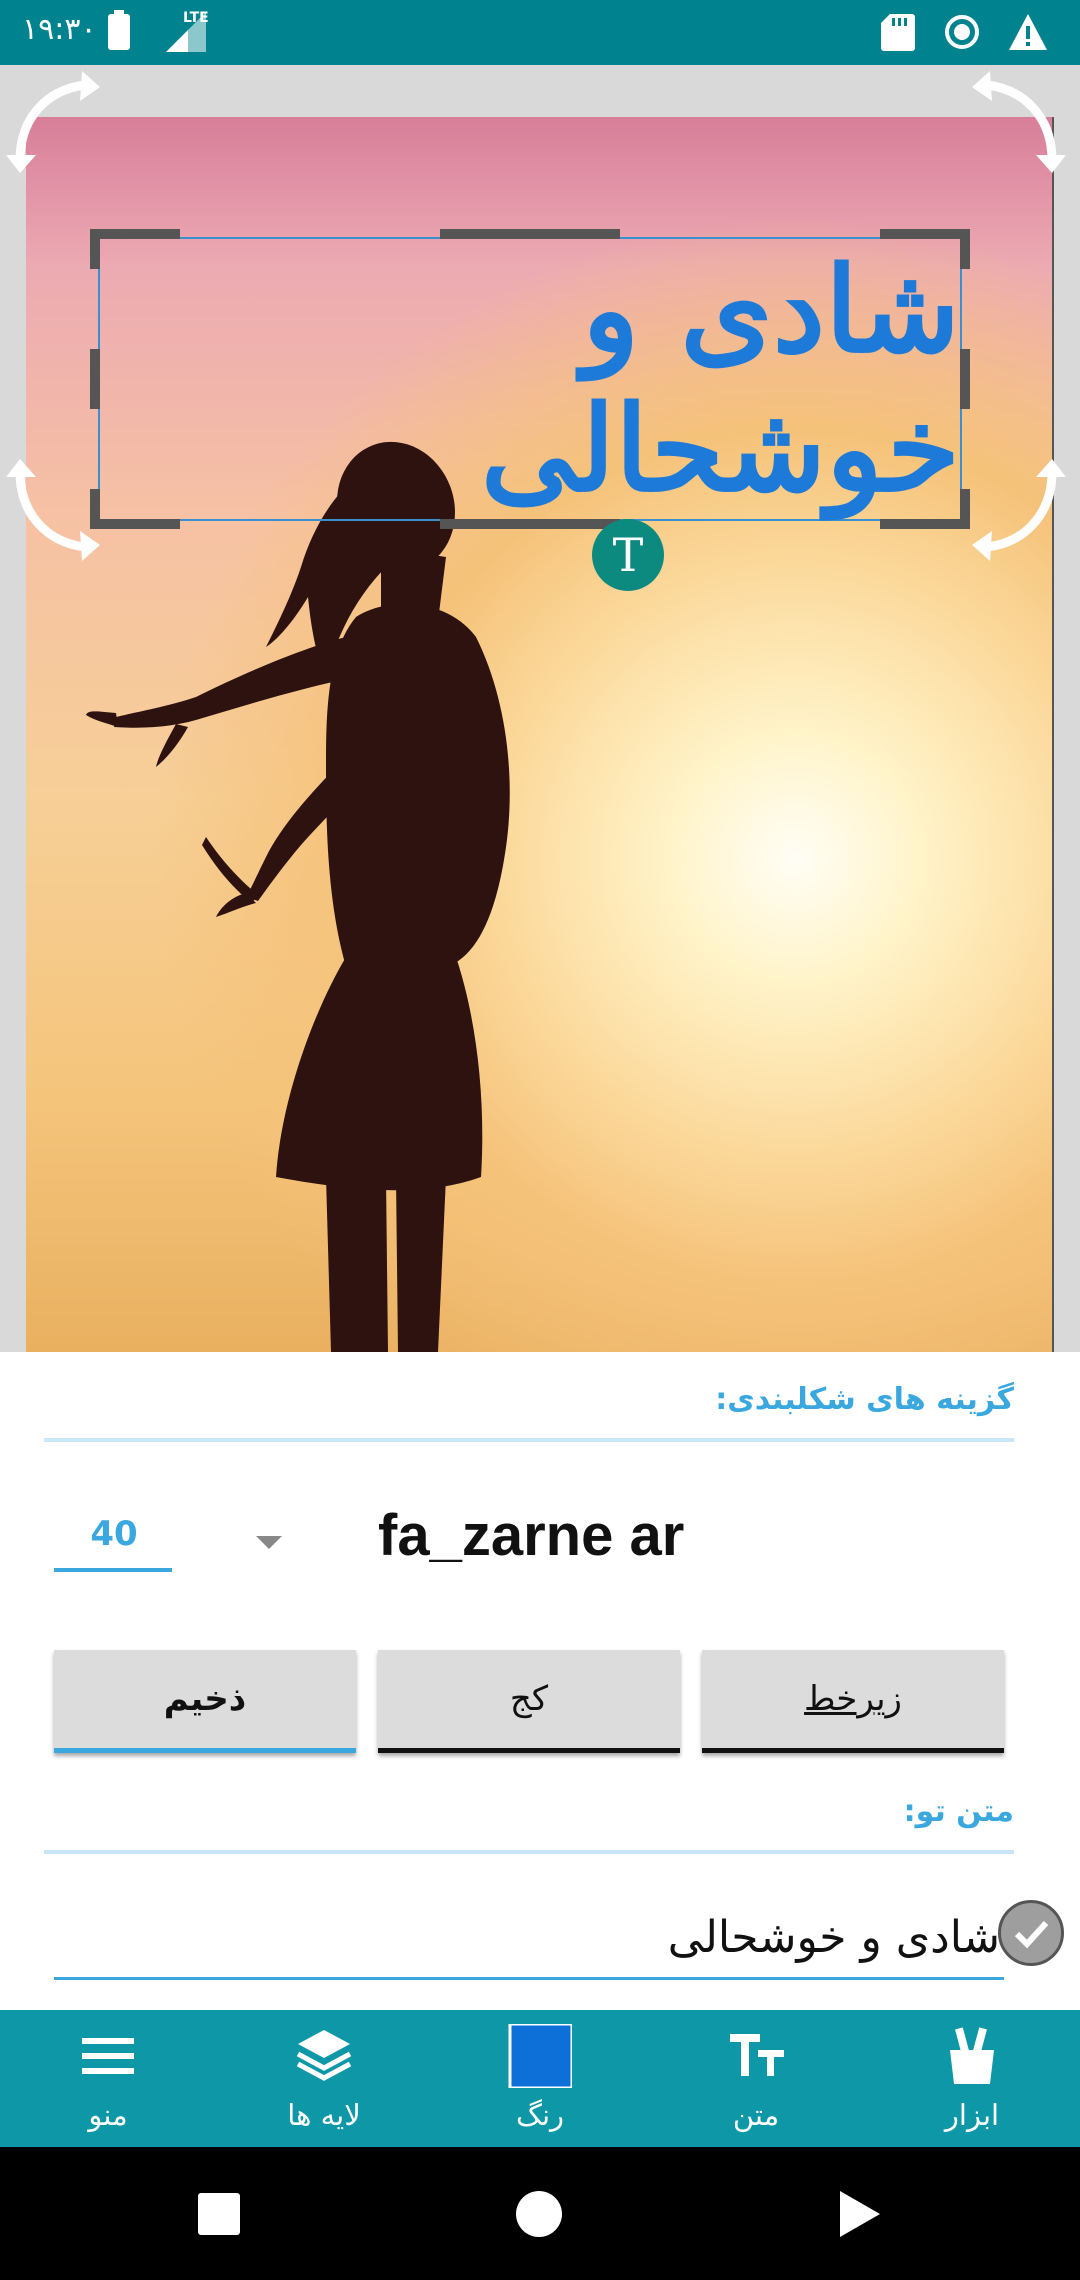 This screenshot has width=1080, height=2280. What do you see at coordinates (529, 1440) in the screenshot?
I see `format-title-divider` at bounding box center [529, 1440].